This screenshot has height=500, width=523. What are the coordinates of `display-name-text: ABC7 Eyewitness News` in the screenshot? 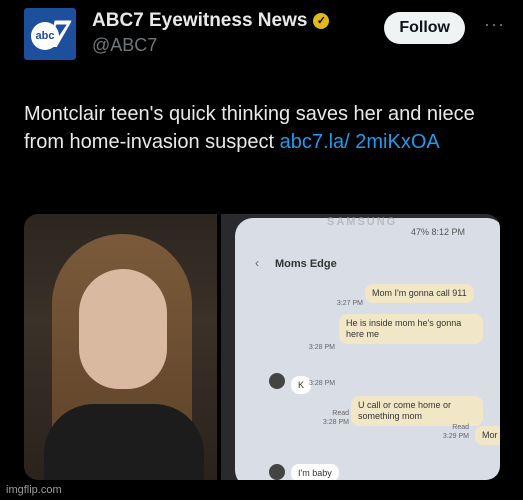 It's located at (199, 20).